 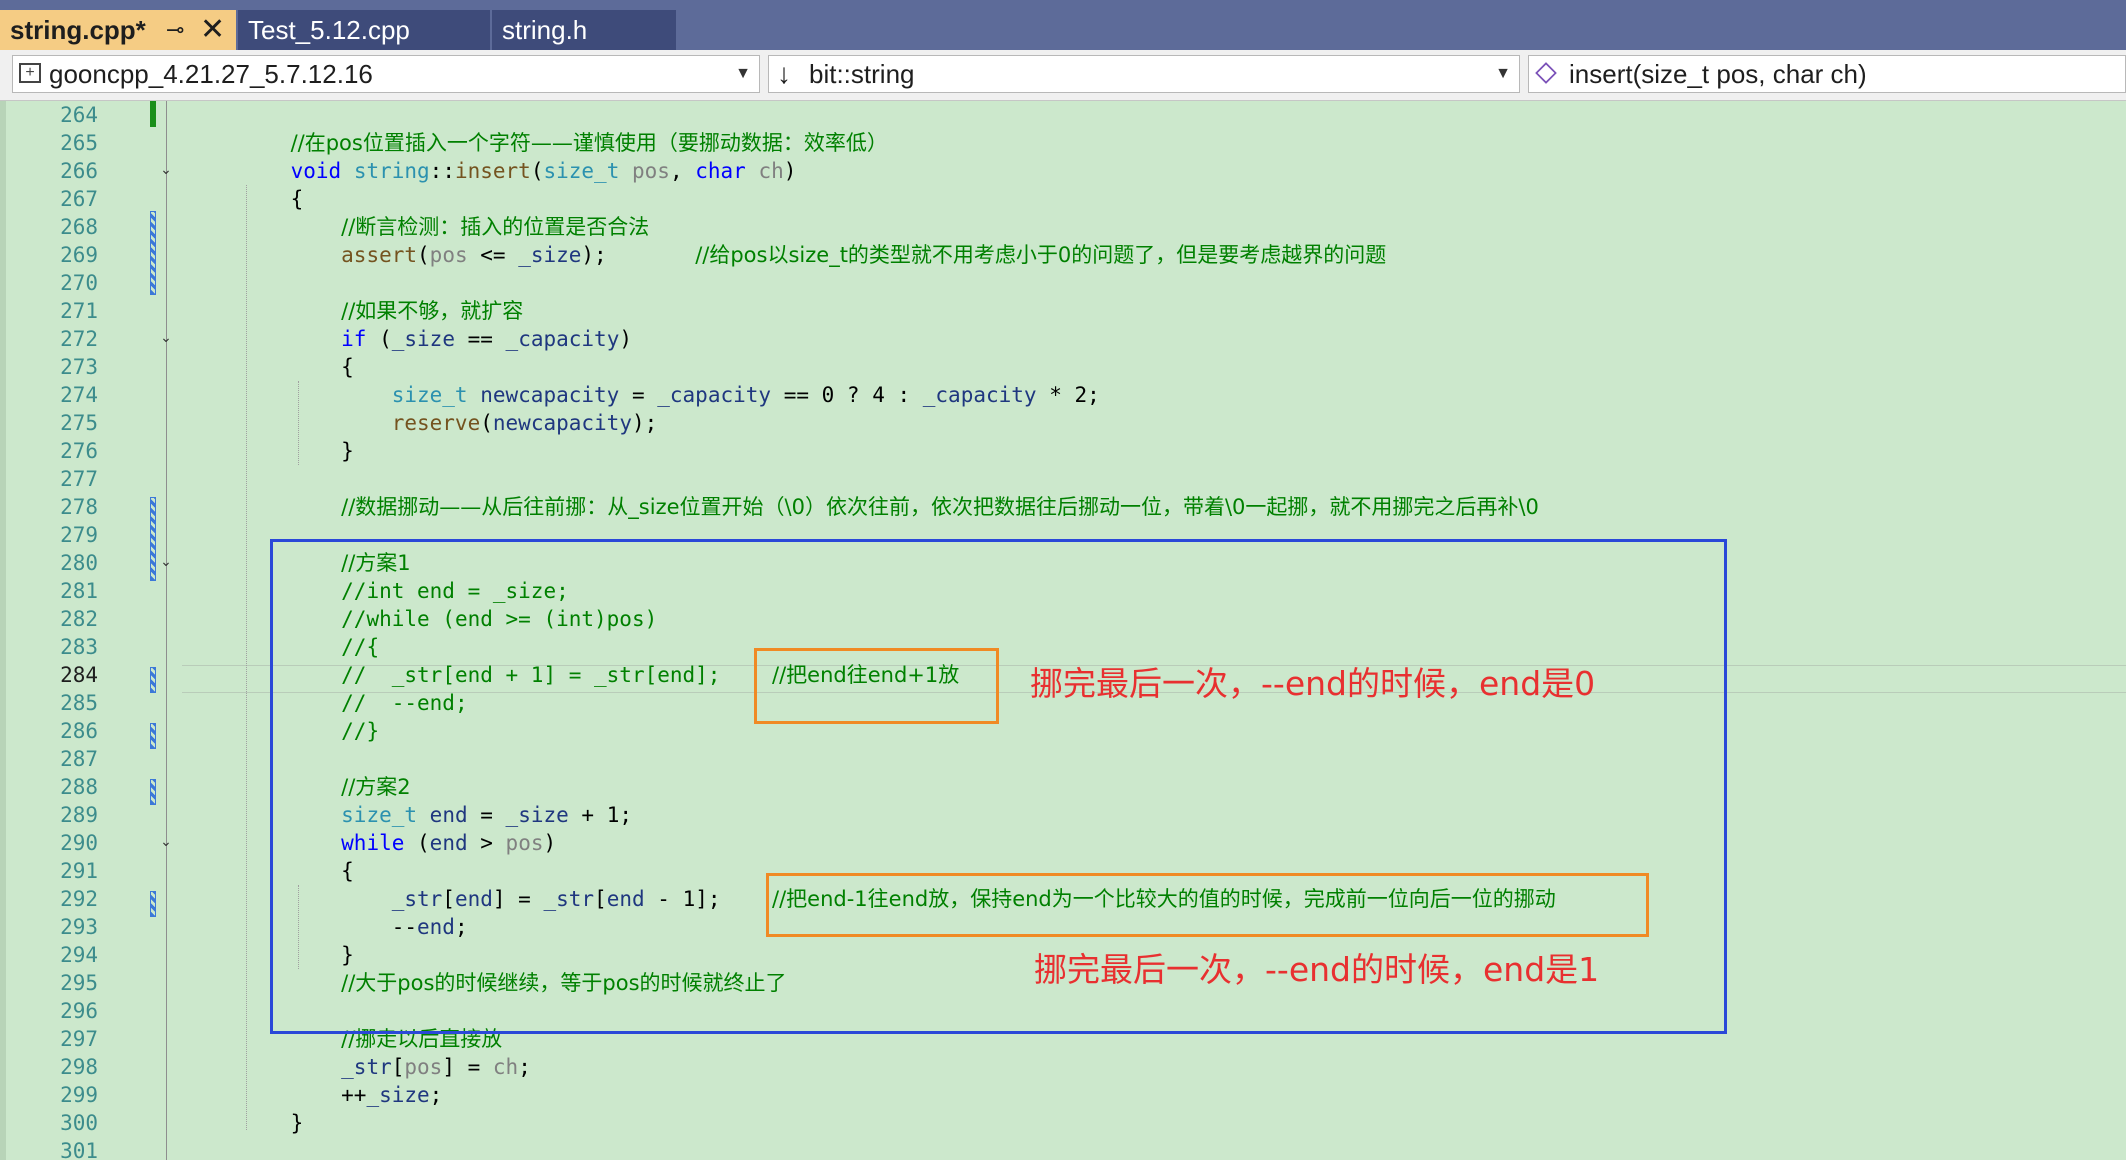 What do you see at coordinates (79, 759) in the screenshot?
I see `line-number: 287` at bounding box center [79, 759].